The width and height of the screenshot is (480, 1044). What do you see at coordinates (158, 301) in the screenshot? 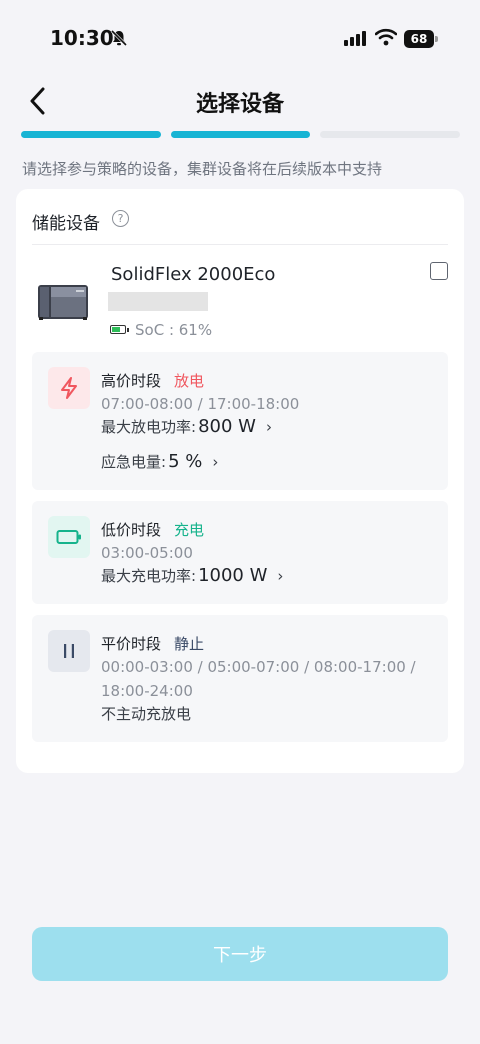
I see `device-serial-redacted` at bounding box center [158, 301].